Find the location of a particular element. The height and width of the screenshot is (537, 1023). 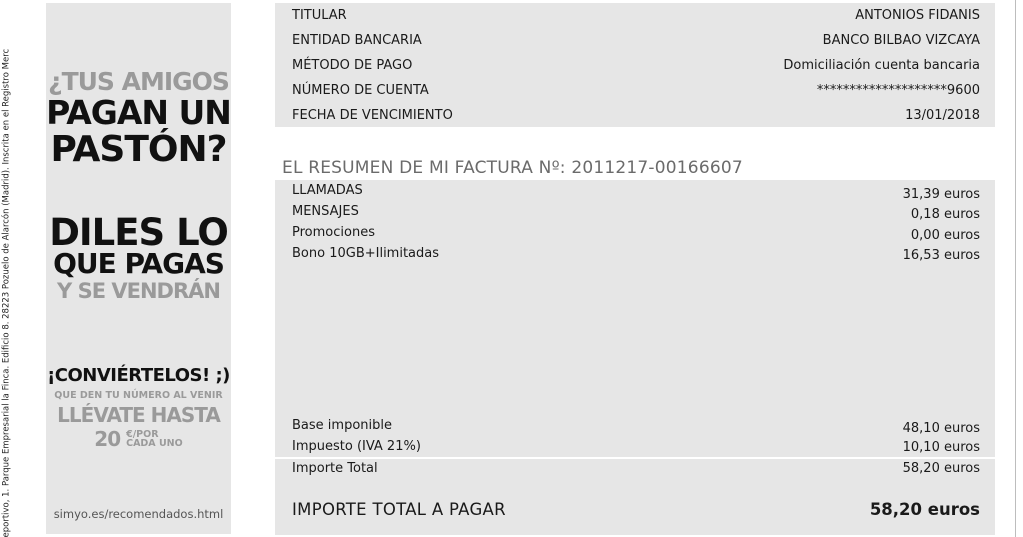

promo-line-5: QUE PAGAS is located at coordinates (139, 263).